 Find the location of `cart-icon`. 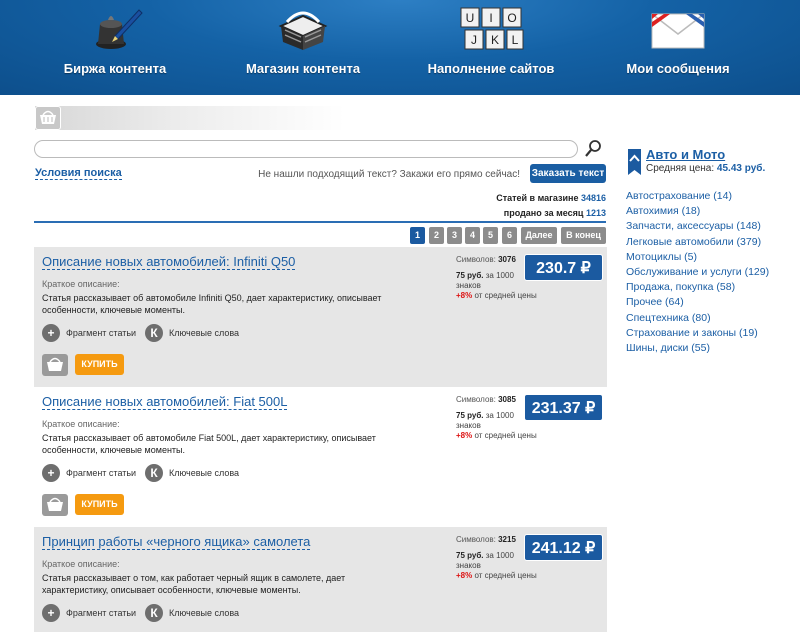

cart-icon is located at coordinates (48, 118).